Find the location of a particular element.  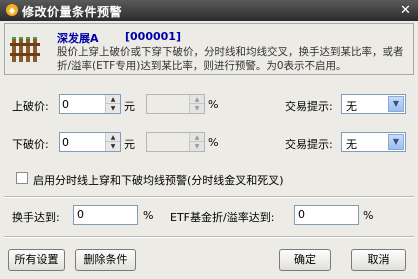

upper-hint-label: 交易提示: is located at coordinates (309, 106).